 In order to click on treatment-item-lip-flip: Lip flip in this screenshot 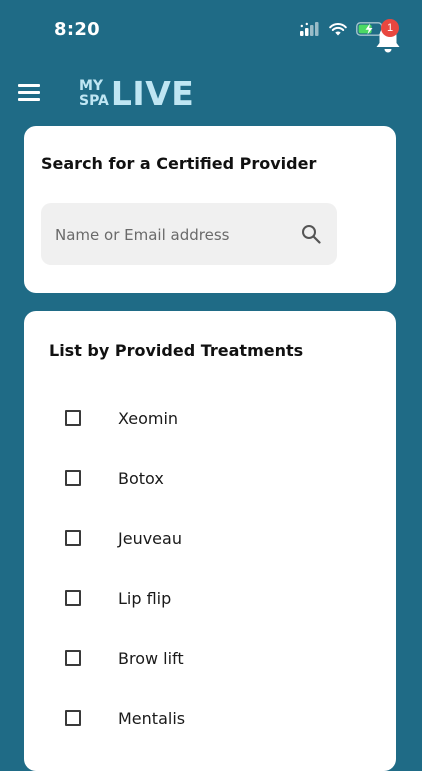, I will do `click(215, 598)`.